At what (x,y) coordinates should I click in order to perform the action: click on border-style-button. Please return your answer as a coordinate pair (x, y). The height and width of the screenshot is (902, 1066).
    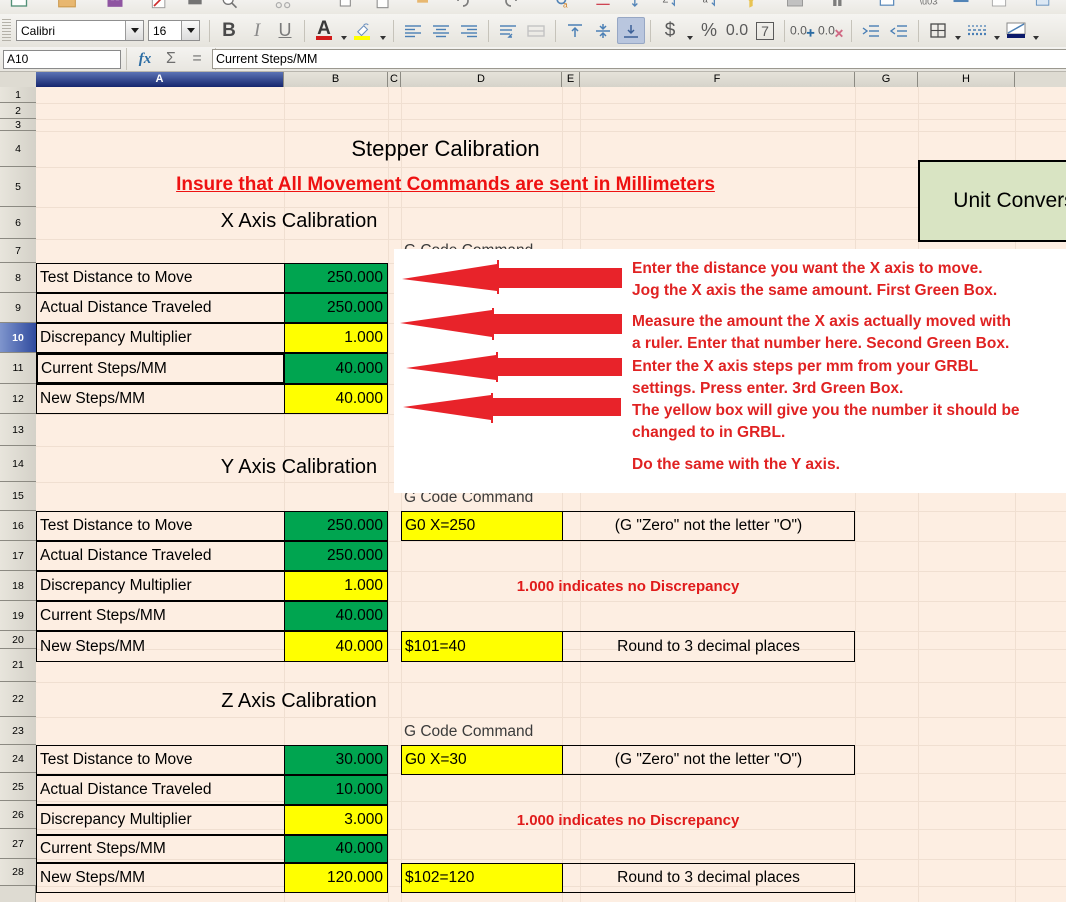
    Looking at the image, I should click on (977, 30).